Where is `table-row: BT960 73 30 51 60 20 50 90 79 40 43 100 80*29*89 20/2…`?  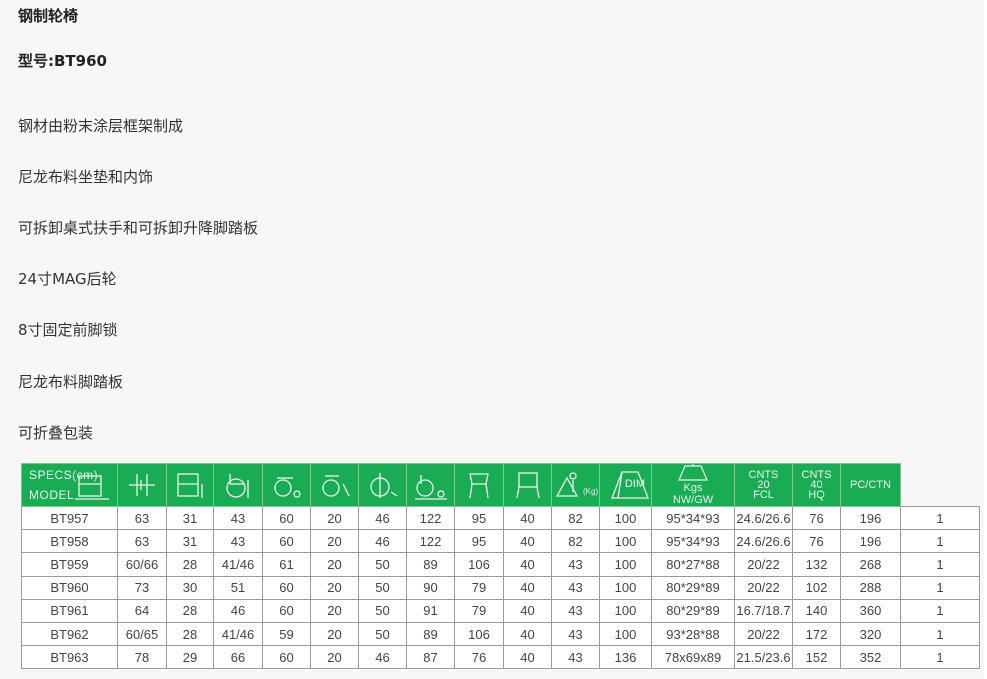 table-row: BT960 73 30 51 60 20 50 90 79 40 43 100 80*29*89 20/2… is located at coordinates (500, 587).